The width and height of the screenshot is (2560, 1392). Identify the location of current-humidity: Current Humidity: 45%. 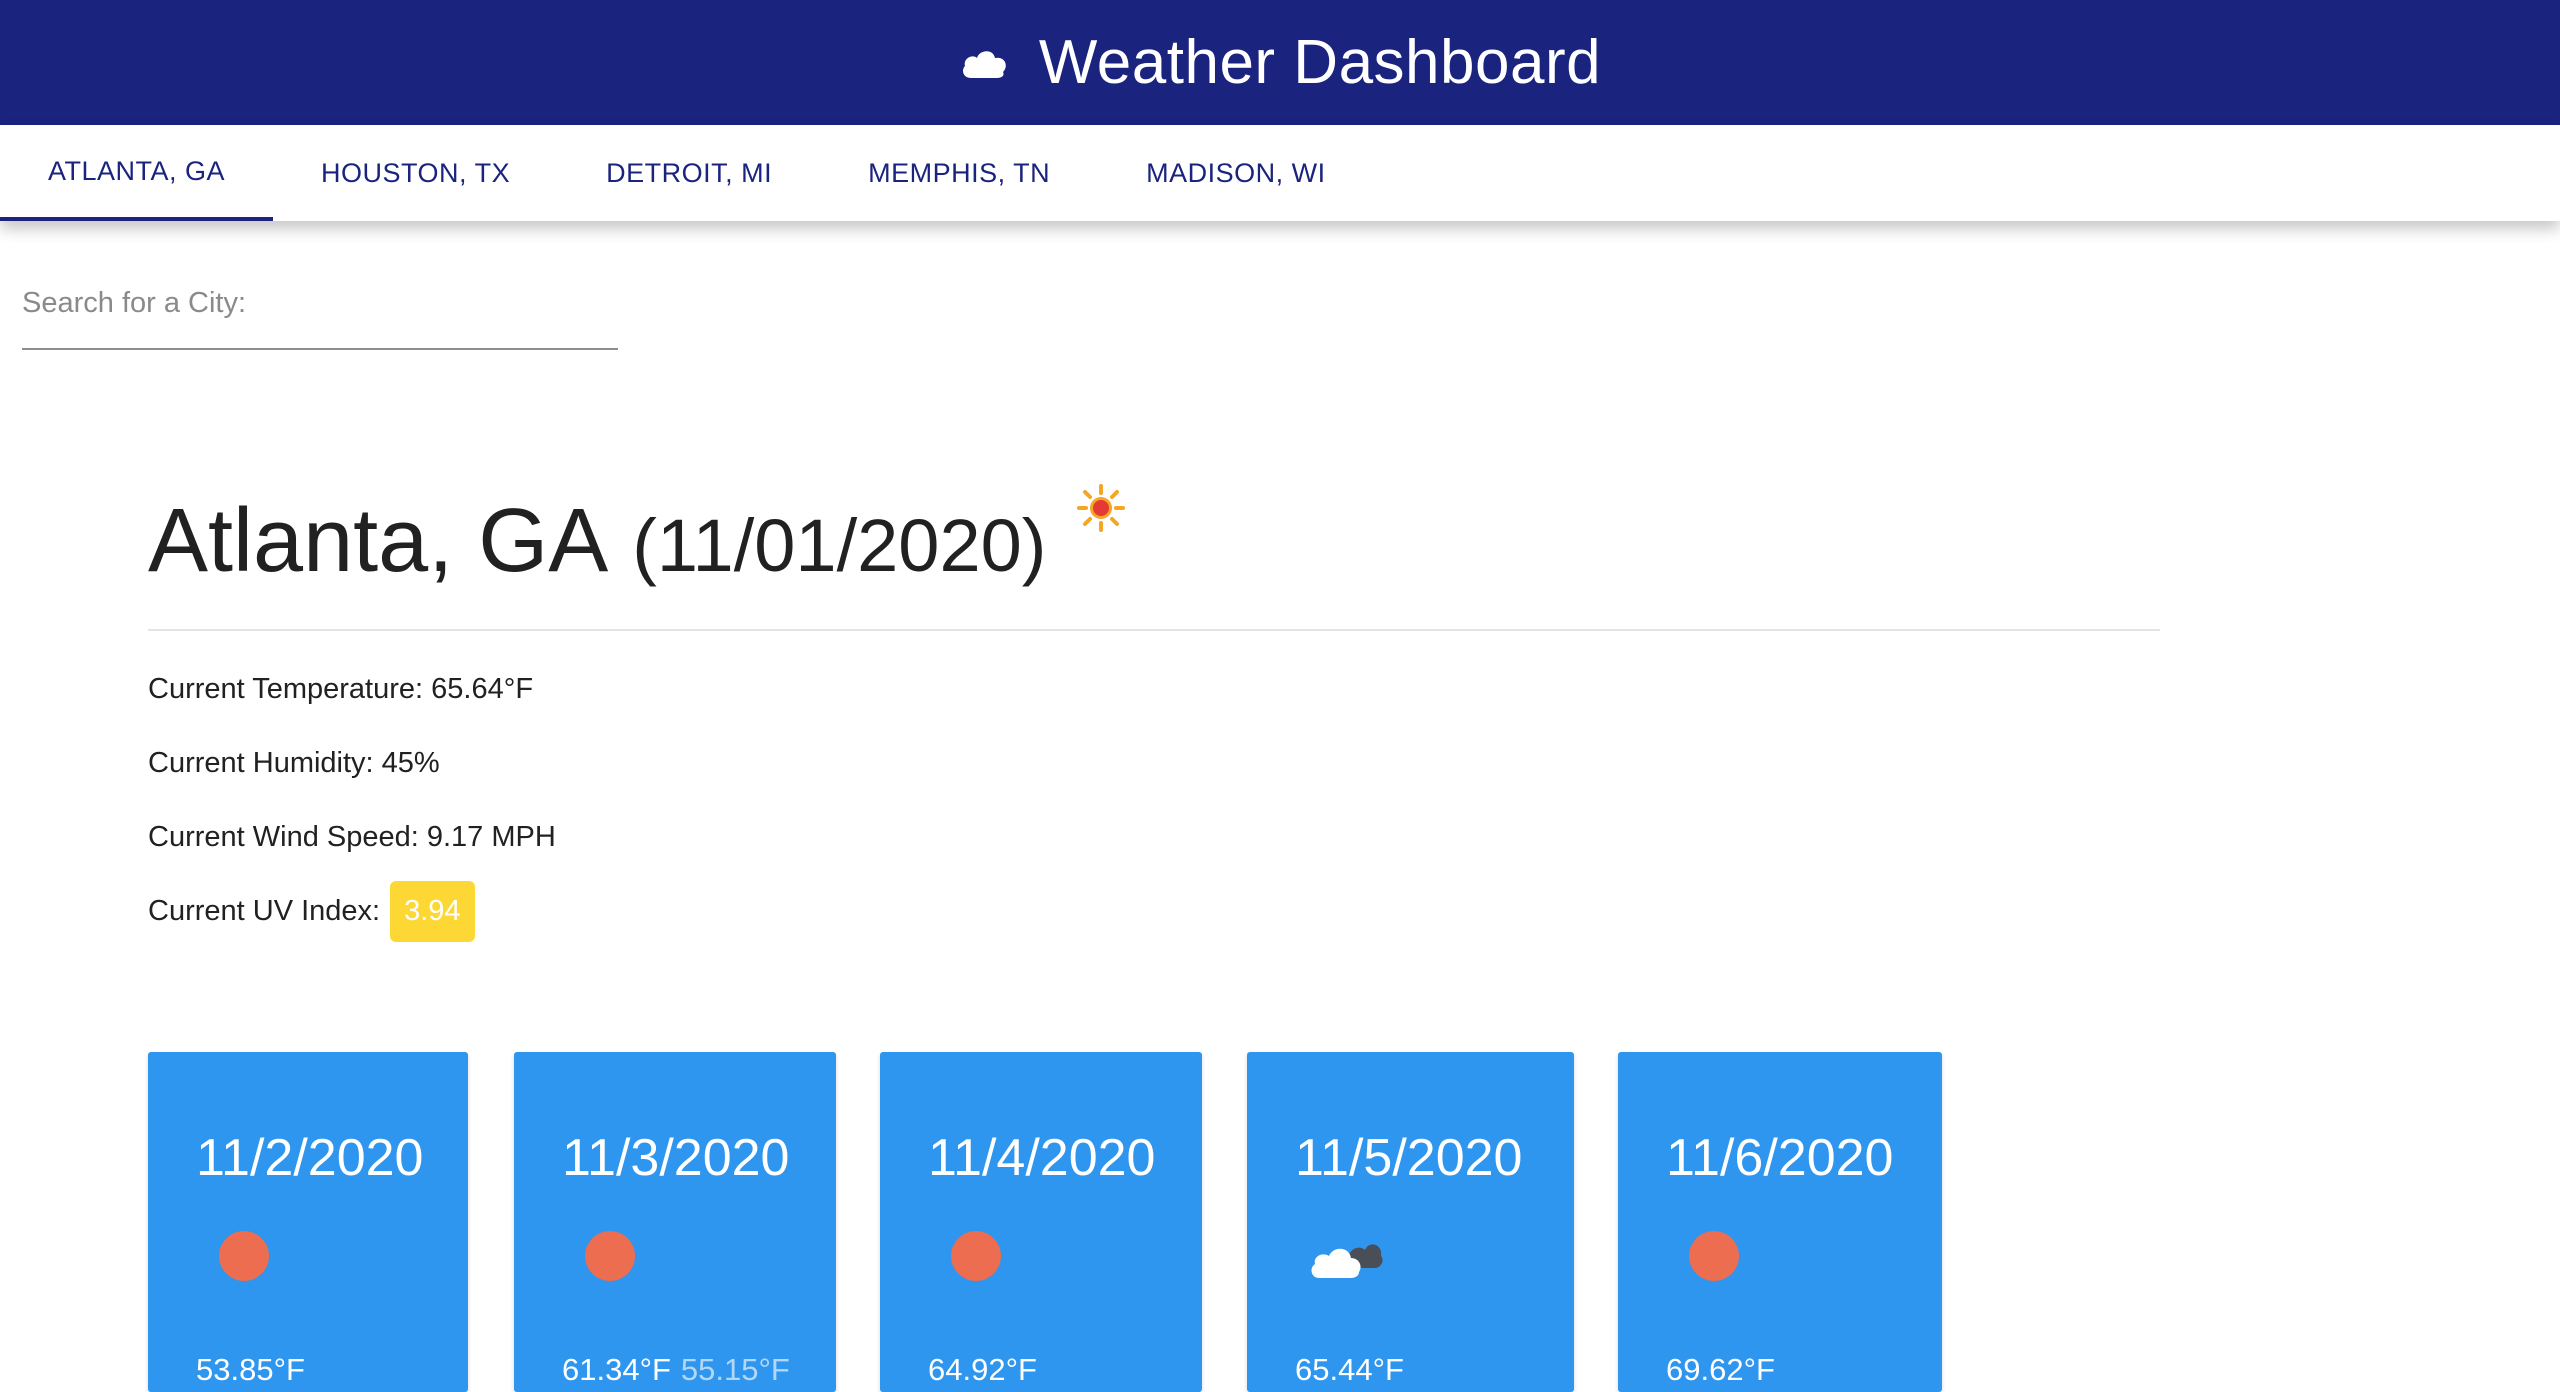
(294, 762).